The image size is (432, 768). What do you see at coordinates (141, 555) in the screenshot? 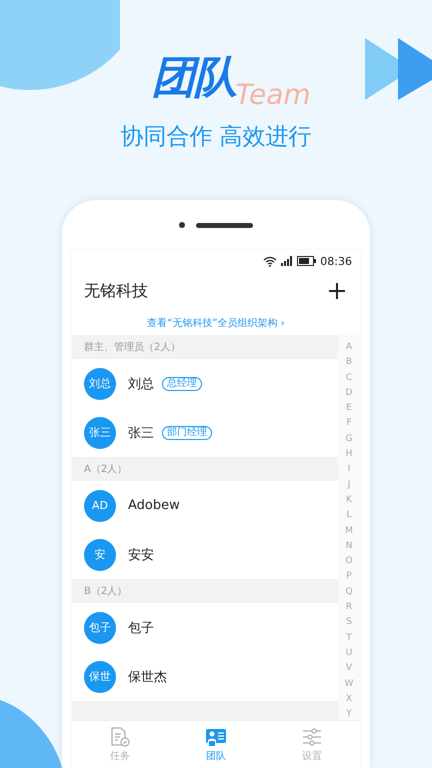
I see `member-name: 安安` at bounding box center [141, 555].